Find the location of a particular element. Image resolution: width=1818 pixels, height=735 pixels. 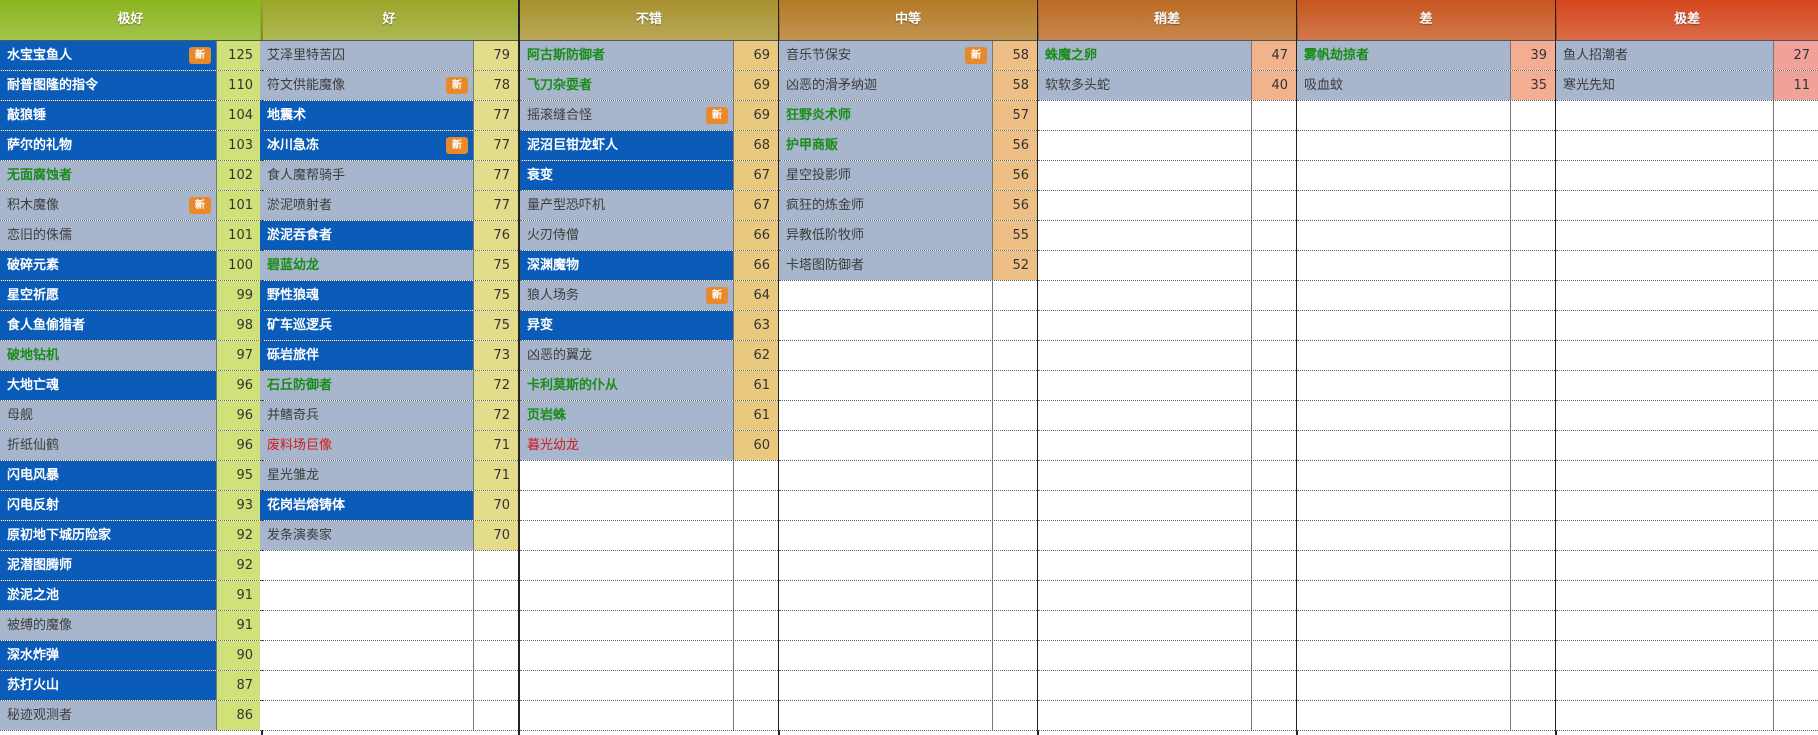

card-row: 火刃侍僧 66 is located at coordinates (649, 236).